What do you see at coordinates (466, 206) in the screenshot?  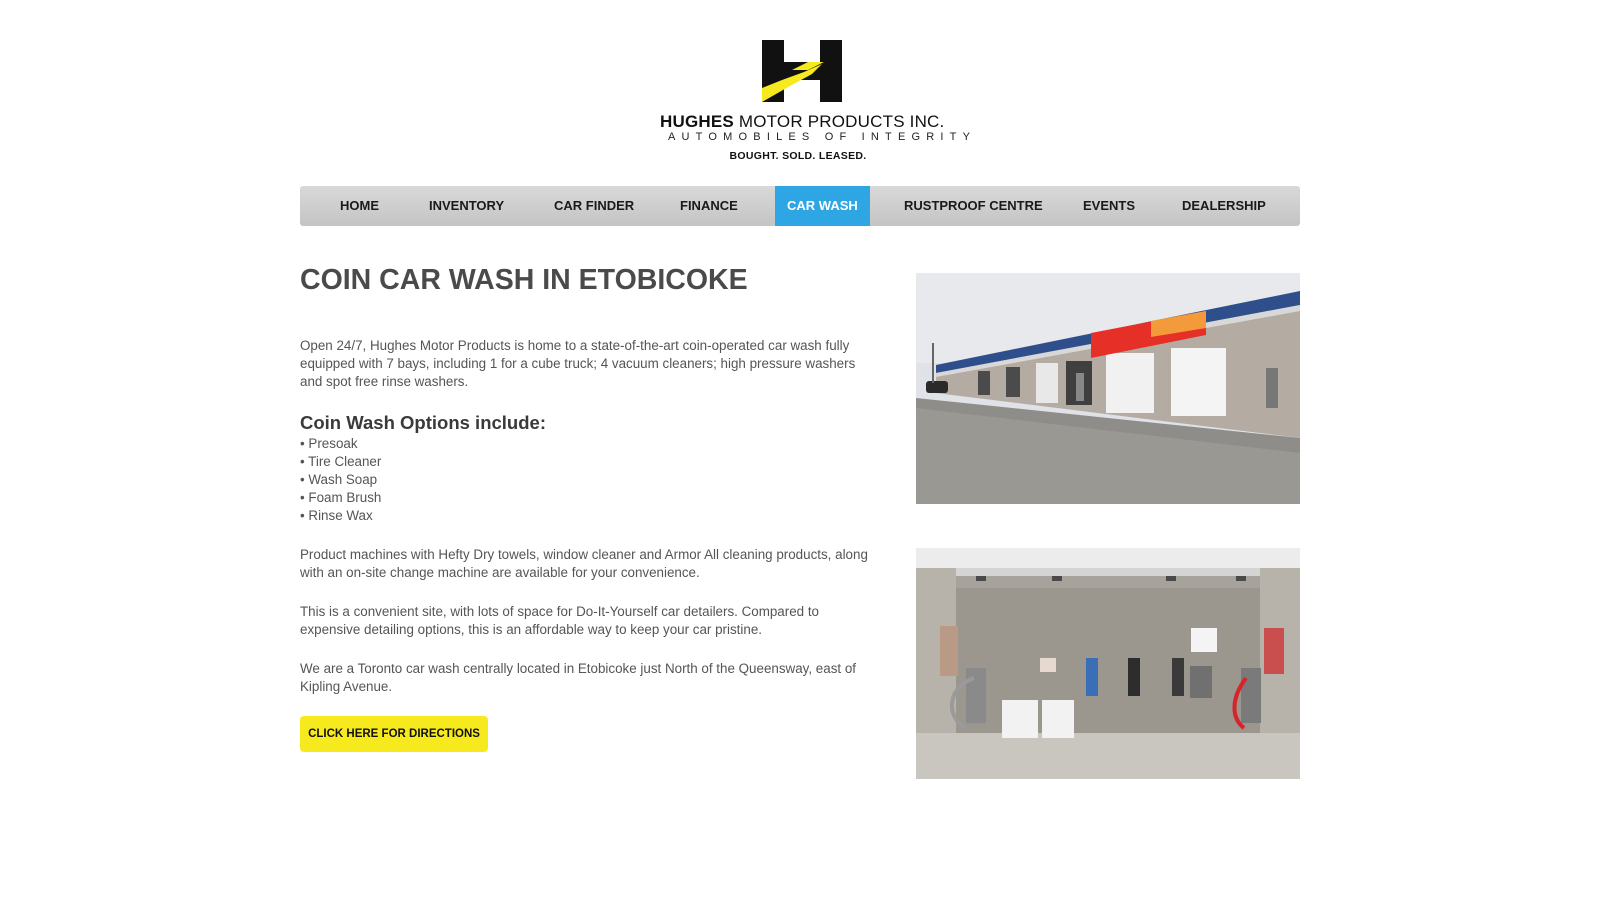 I see `nav-item-inventory: INVENTORY` at bounding box center [466, 206].